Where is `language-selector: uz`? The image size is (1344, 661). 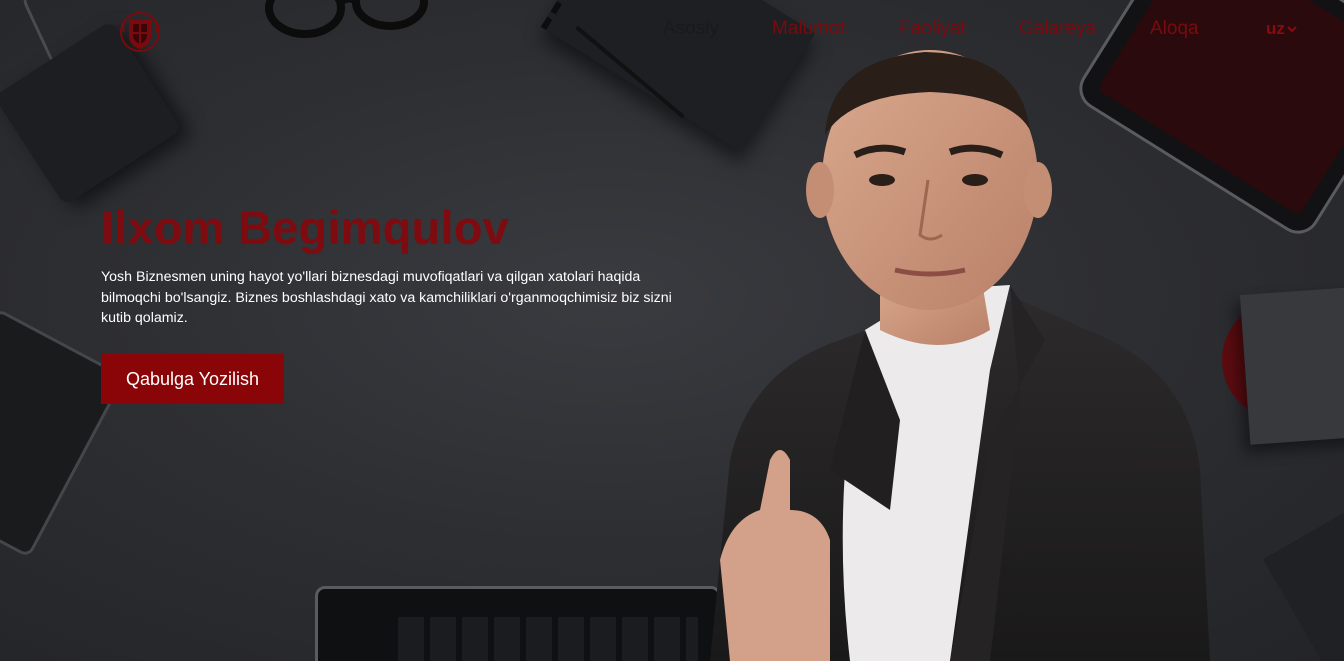 language-selector: uz is located at coordinates (1281, 29).